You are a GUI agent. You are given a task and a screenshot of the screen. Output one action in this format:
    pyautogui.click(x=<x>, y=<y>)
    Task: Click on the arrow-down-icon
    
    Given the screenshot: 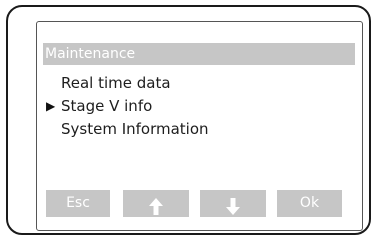 What is the action you would take?
    pyautogui.click(x=233, y=206)
    